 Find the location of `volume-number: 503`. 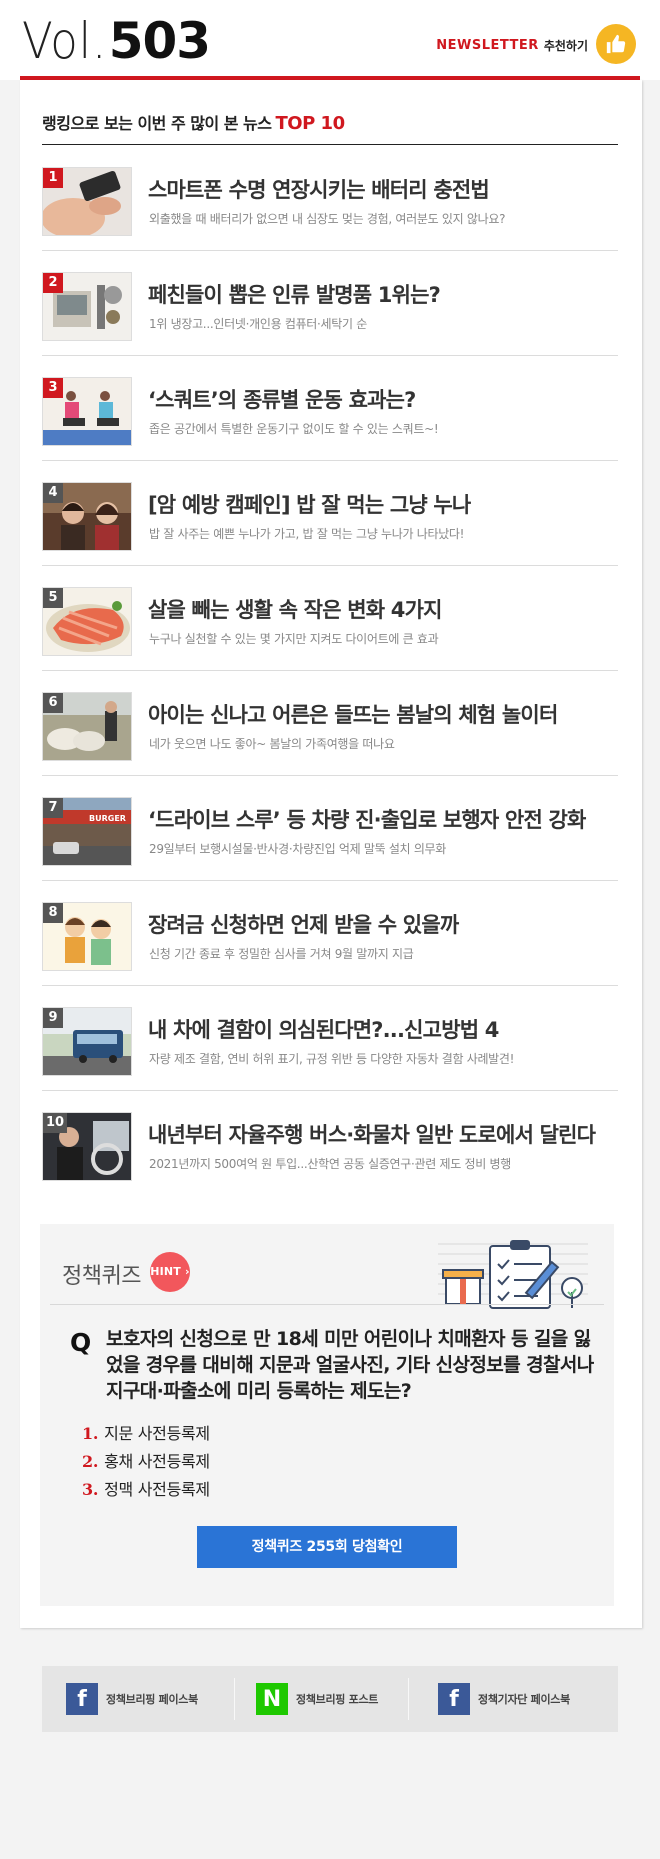

volume-number: 503 is located at coordinates (159, 41).